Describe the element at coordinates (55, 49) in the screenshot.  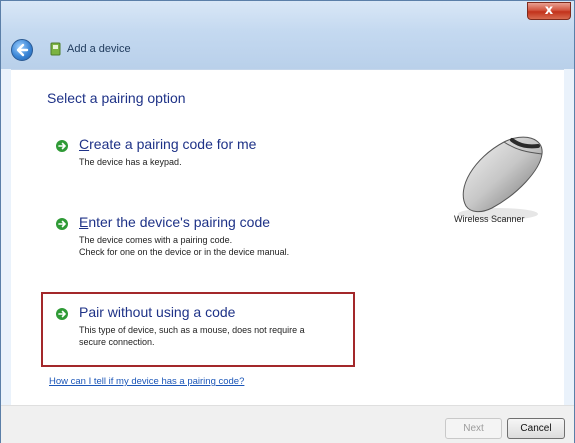
I see `device-icon` at that location.